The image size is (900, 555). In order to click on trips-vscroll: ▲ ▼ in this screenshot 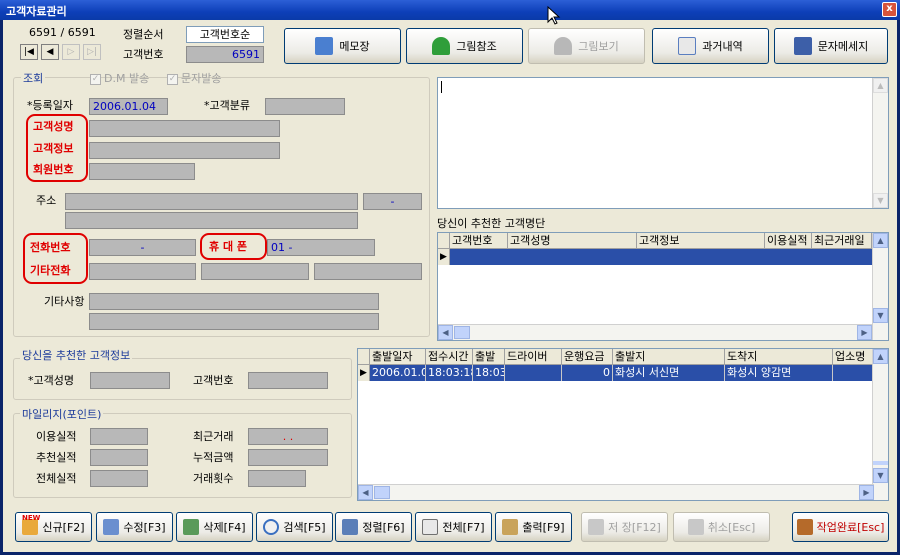, I will do `click(880, 424)`.